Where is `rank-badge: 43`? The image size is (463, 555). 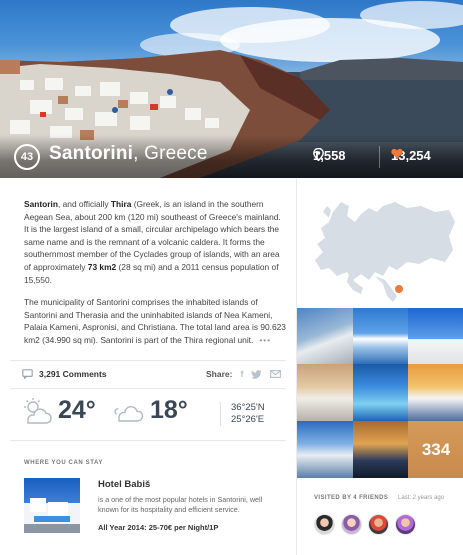 rank-badge: 43 is located at coordinates (27, 157).